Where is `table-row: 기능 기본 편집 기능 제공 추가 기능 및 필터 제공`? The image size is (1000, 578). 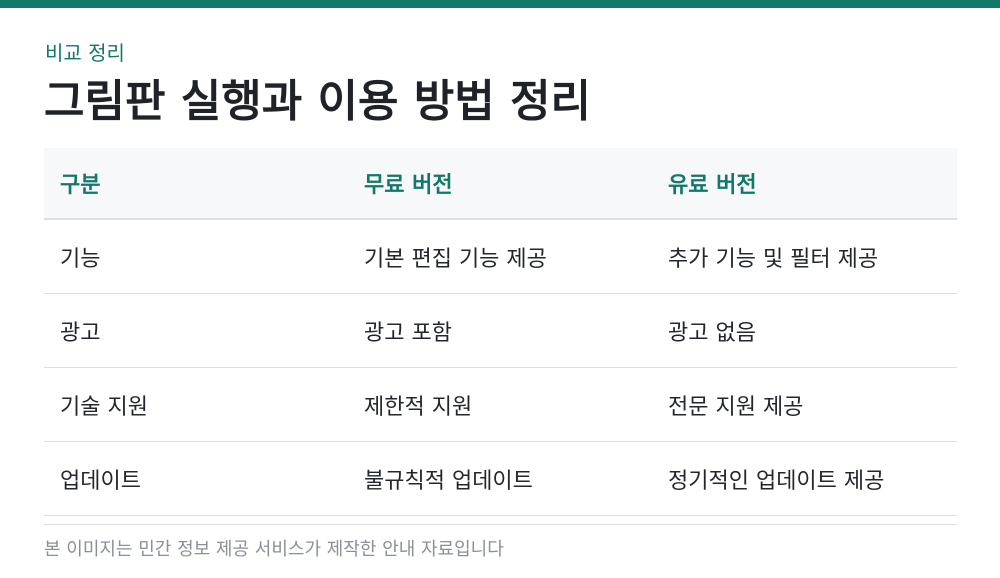
table-row: 기능 기본 편집 기능 제공 추가 기능 및 필터 제공 is located at coordinates (500, 256).